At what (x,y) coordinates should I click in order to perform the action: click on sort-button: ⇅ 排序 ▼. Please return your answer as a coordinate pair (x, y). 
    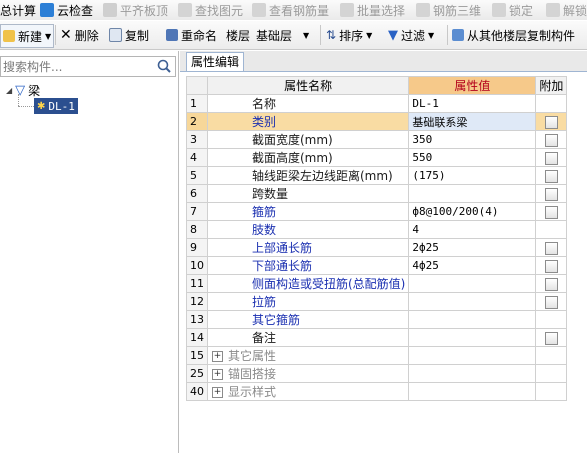
    Looking at the image, I should click on (349, 35).